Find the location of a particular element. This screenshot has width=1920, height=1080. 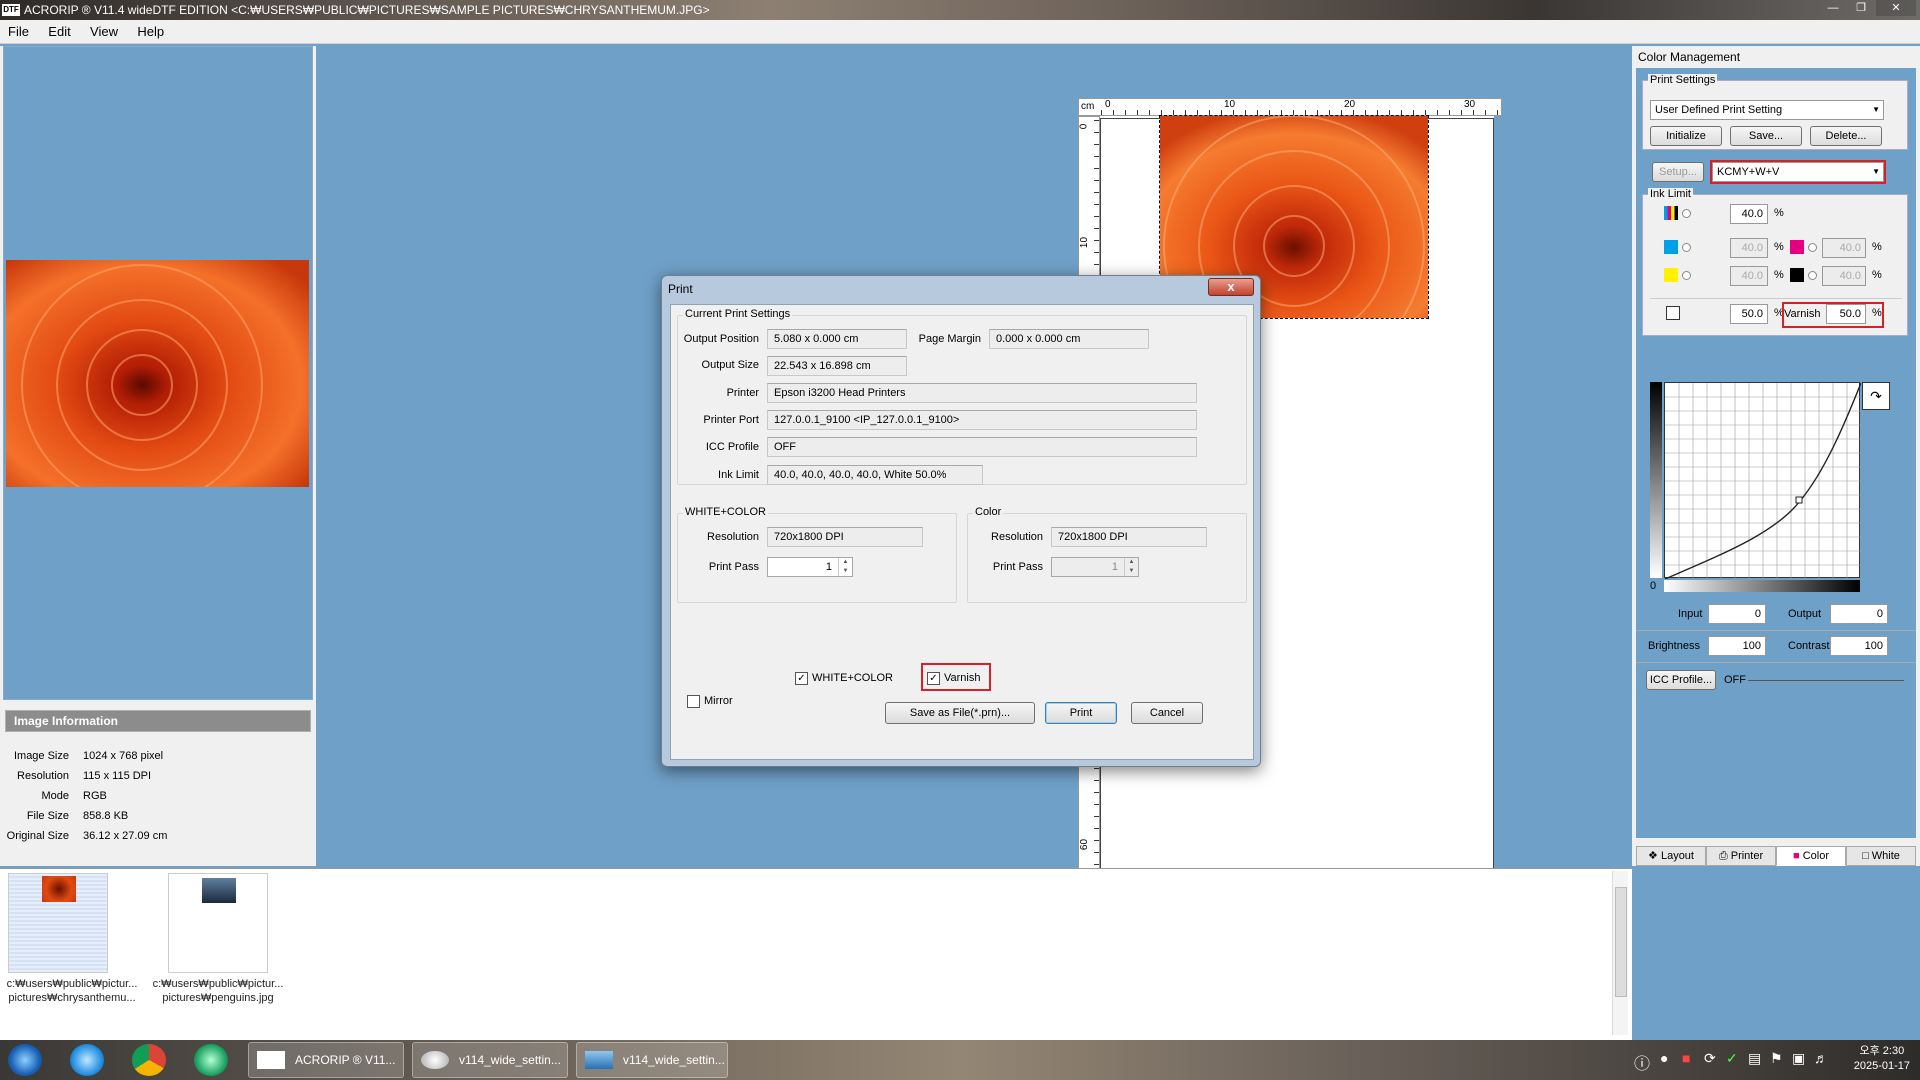

ink-c-radio is located at coordinates (1686, 247).